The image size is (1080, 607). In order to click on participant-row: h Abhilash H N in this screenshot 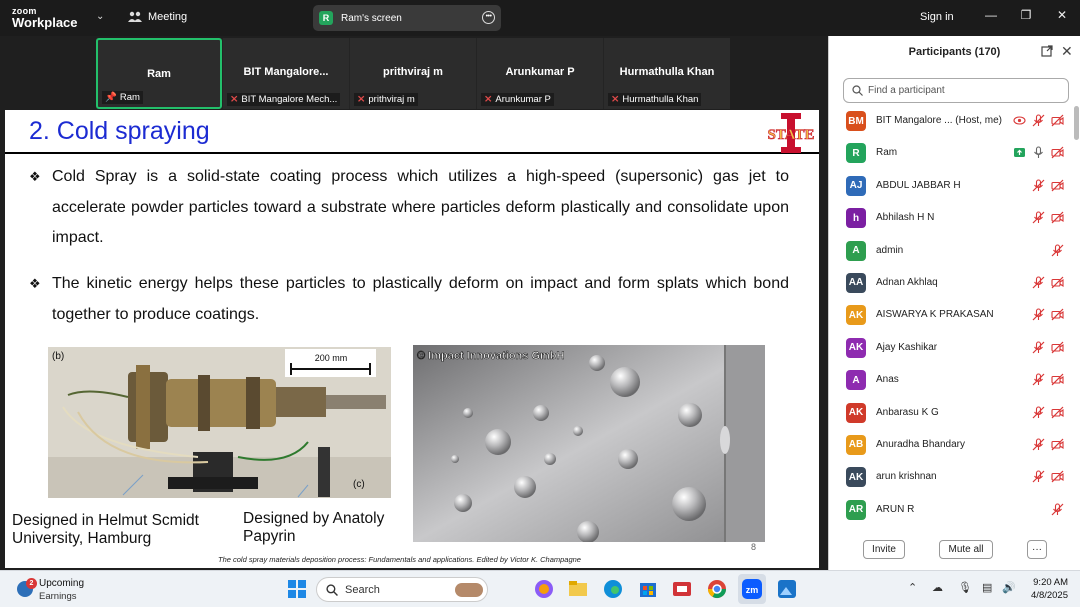, I will do `click(951, 218)`.